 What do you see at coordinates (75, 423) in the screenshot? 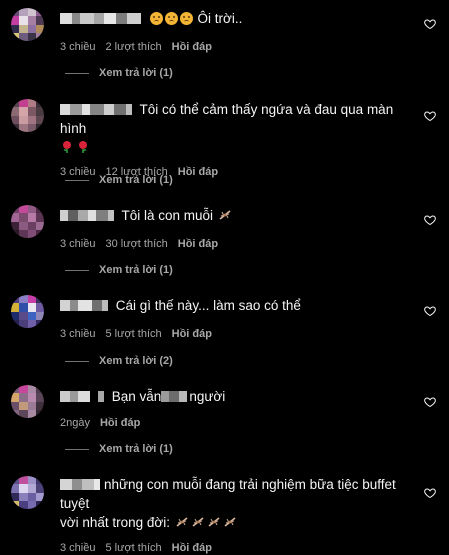
I see `comment-time: 2ngày` at bounding box center [75, 423].